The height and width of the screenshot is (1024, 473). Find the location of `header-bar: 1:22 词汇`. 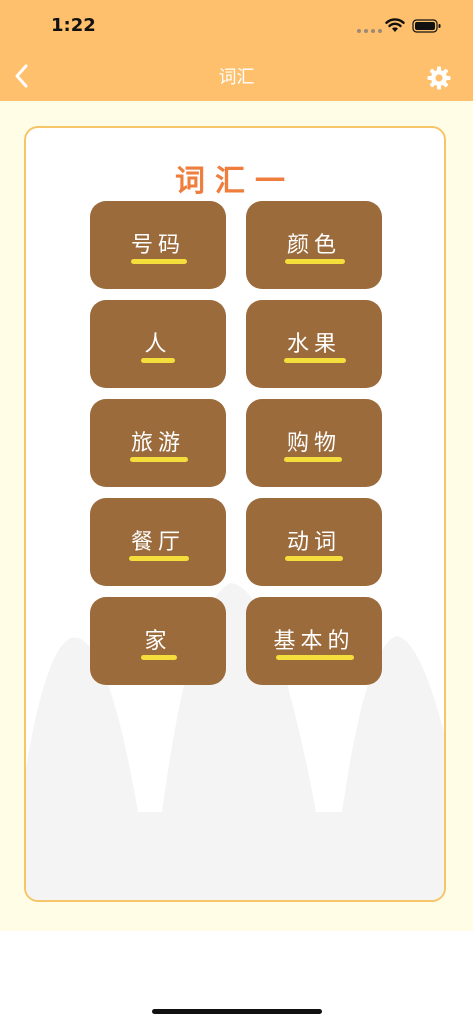

header-bar: 1:22 词汇 is located at coordinates (236, 50).